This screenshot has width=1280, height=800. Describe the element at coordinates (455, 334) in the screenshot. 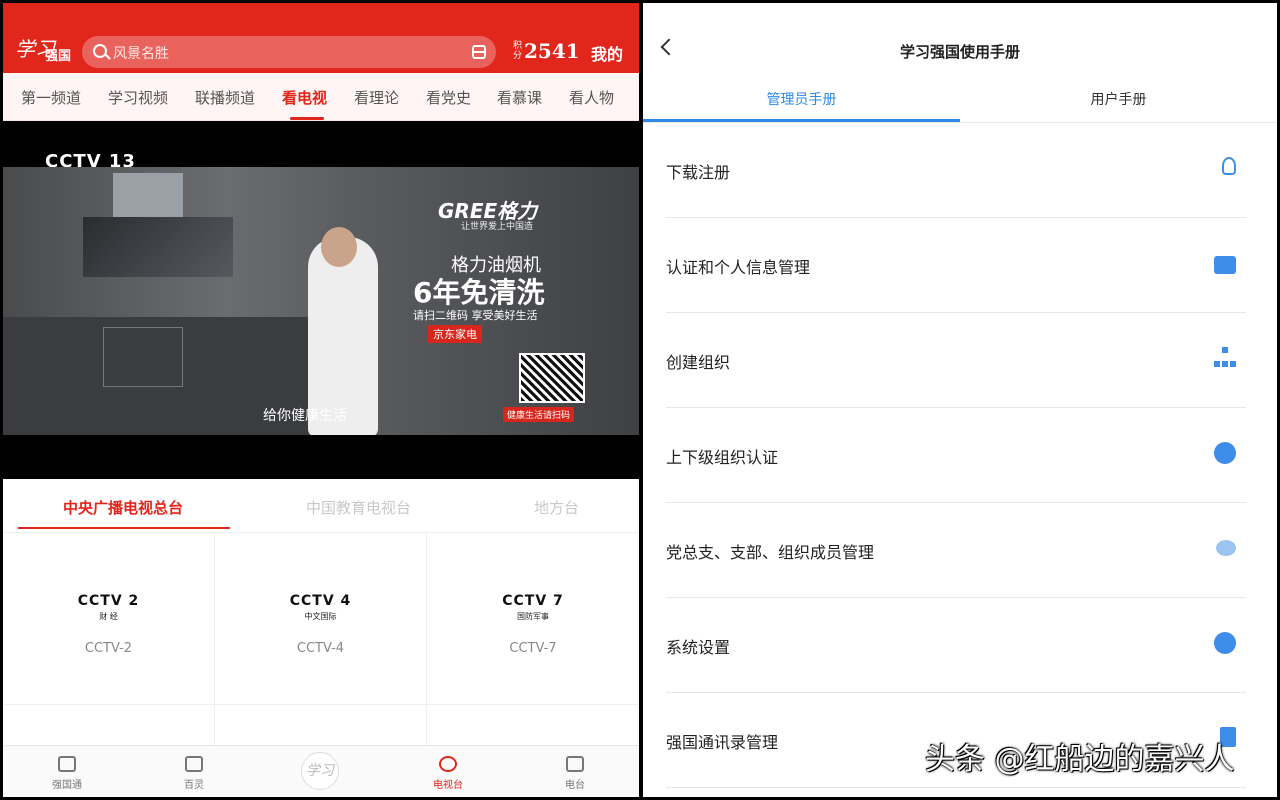

I see `jd-tag: 京东家电` at that location.